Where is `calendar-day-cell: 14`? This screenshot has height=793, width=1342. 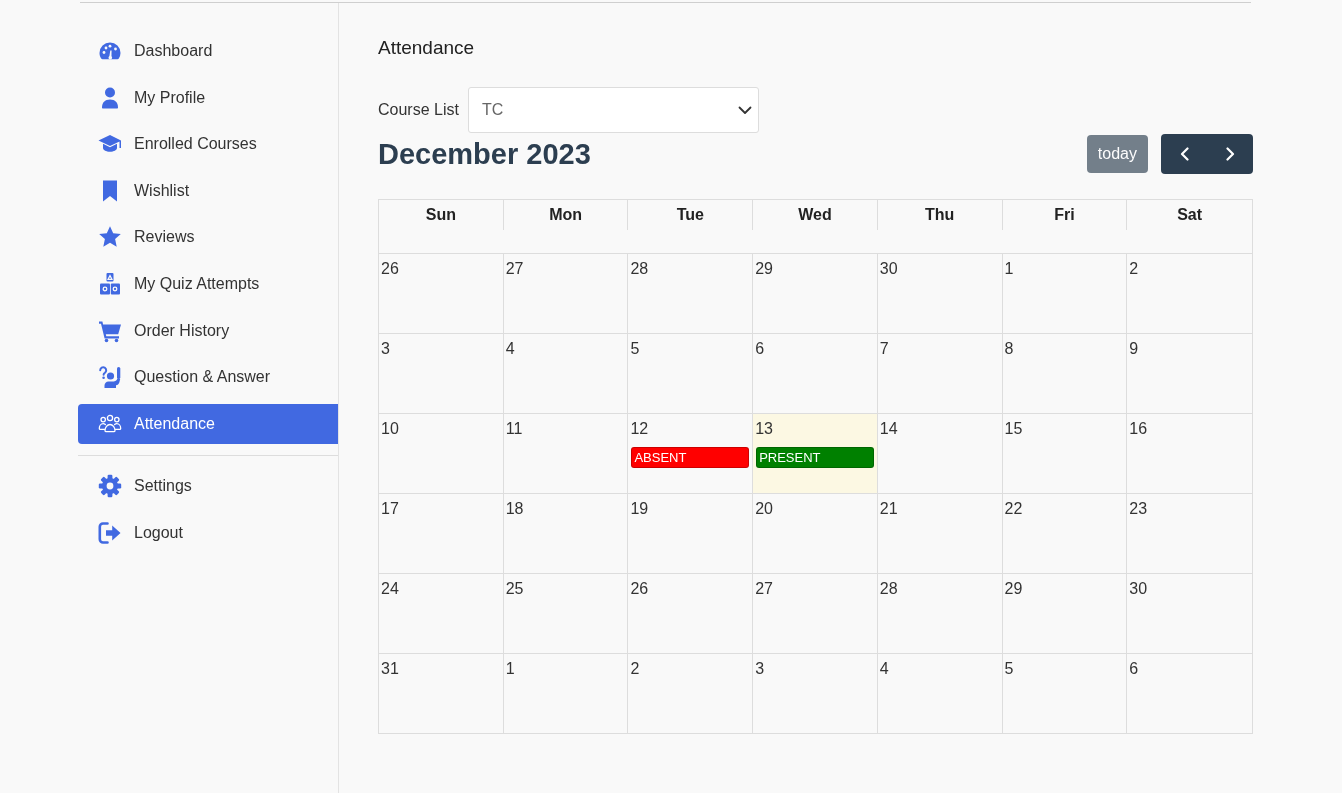
calendar-day-cell: 14 is located at coordinates (940, 453).